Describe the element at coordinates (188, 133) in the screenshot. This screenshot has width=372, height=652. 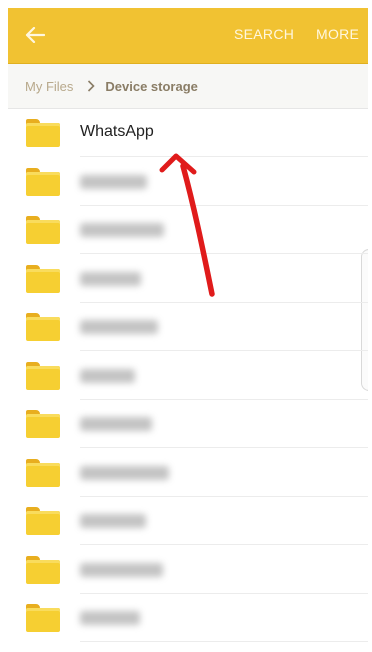
I see `folder-row: WhatsApp` at that location.